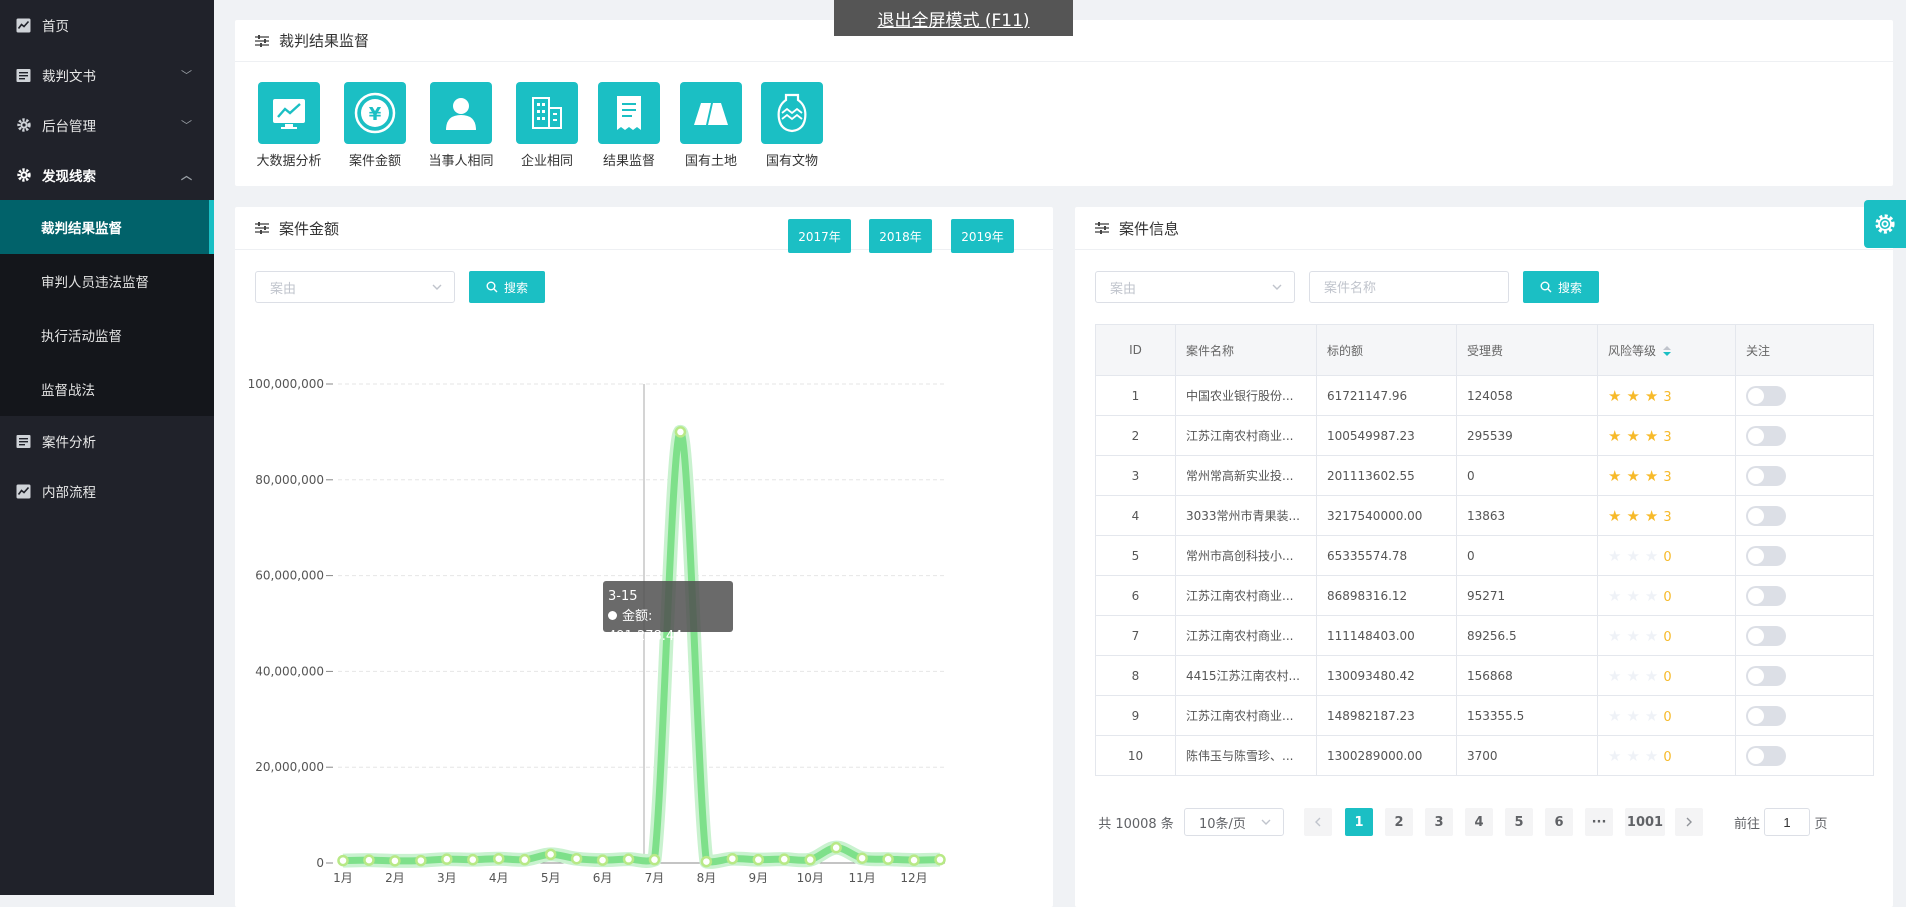  Describe the element at coordinates (1559, 822) in the screenshot. I see `page-button: 6` at that location.